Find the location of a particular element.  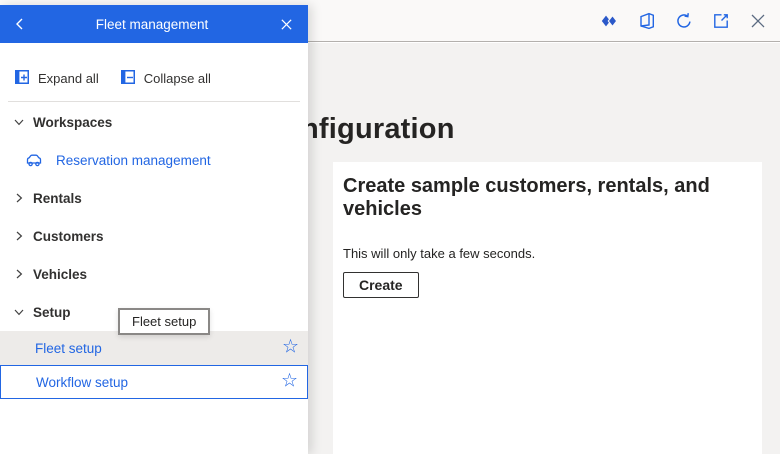

tree-group-rentals: Rentals is located at coordinates (154, 198).